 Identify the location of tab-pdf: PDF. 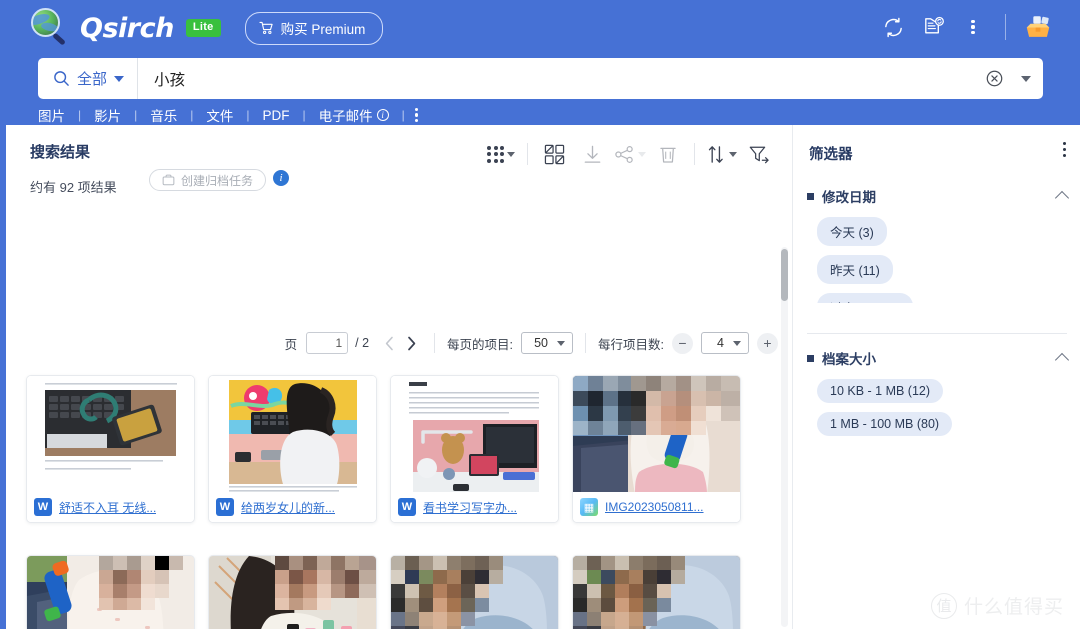
(276, 115).